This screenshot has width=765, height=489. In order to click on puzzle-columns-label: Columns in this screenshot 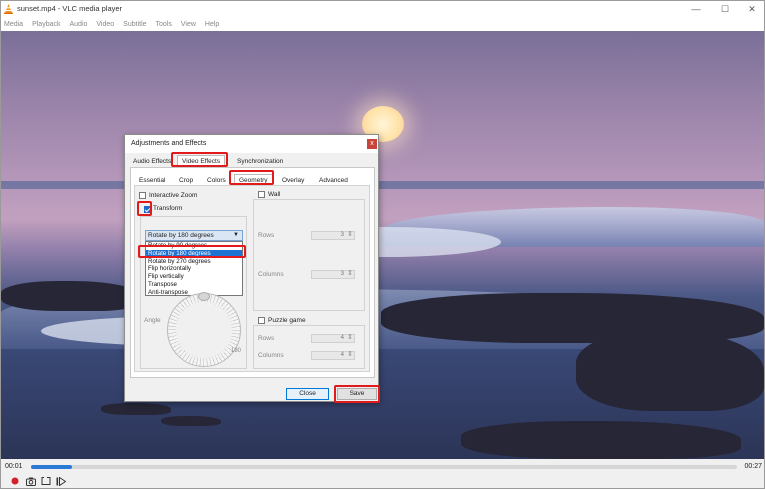, I will do `click(271, 355)`.